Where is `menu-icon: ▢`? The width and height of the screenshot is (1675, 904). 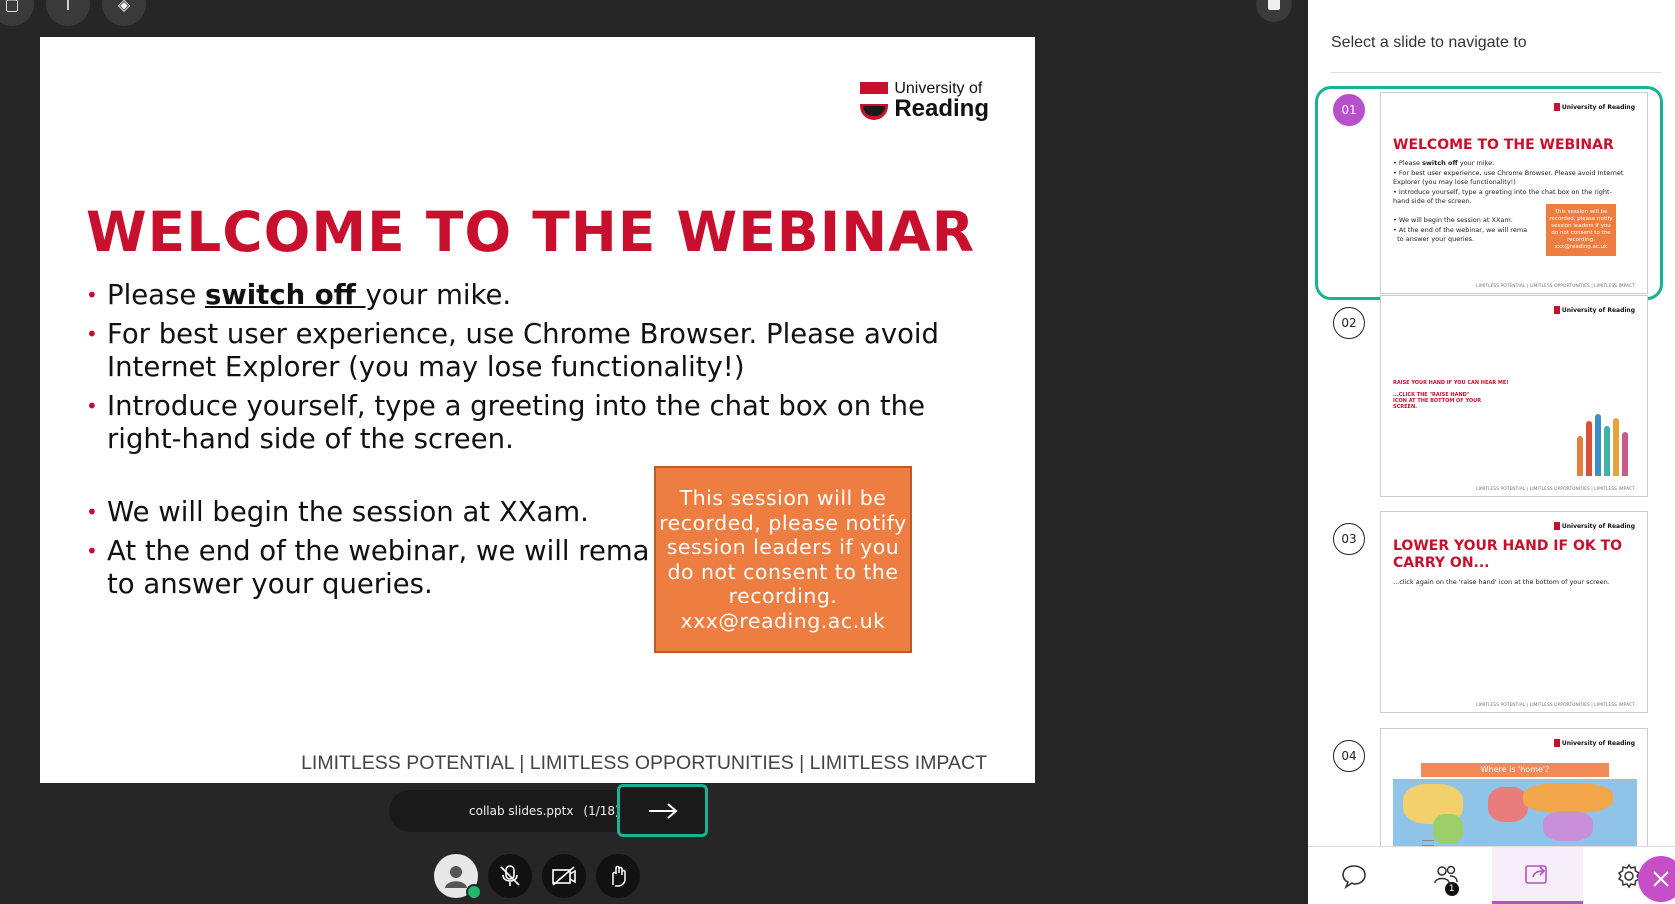 menu-icon: ▢ is located at coordinates (17, 13).